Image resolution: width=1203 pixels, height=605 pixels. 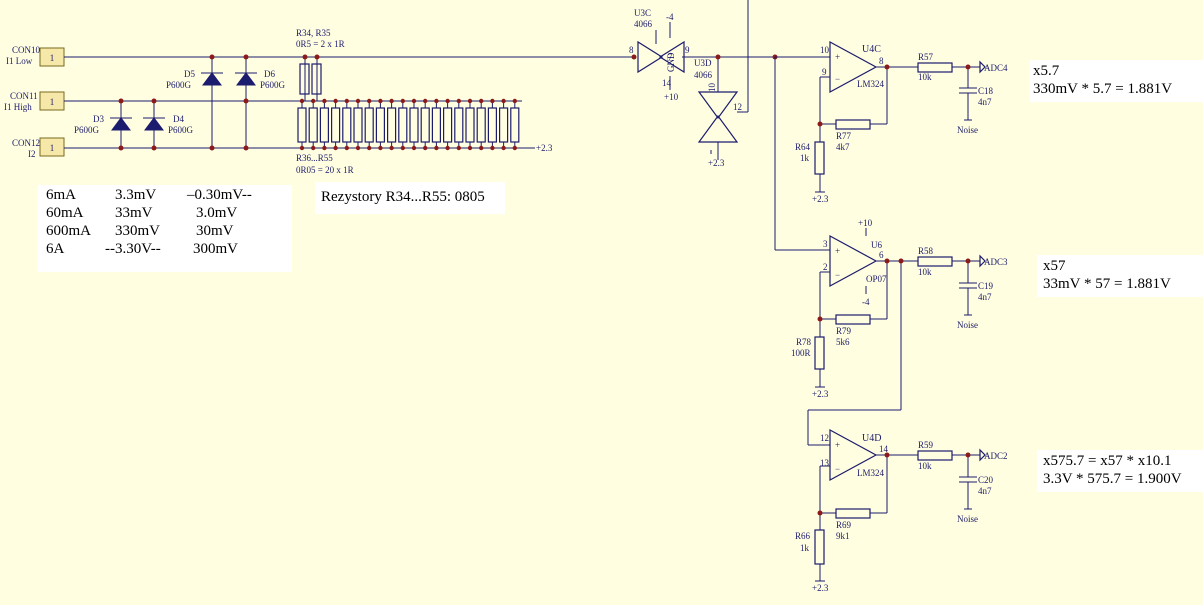 I want to click on svg-text: 8, so click(x=881, y=61).